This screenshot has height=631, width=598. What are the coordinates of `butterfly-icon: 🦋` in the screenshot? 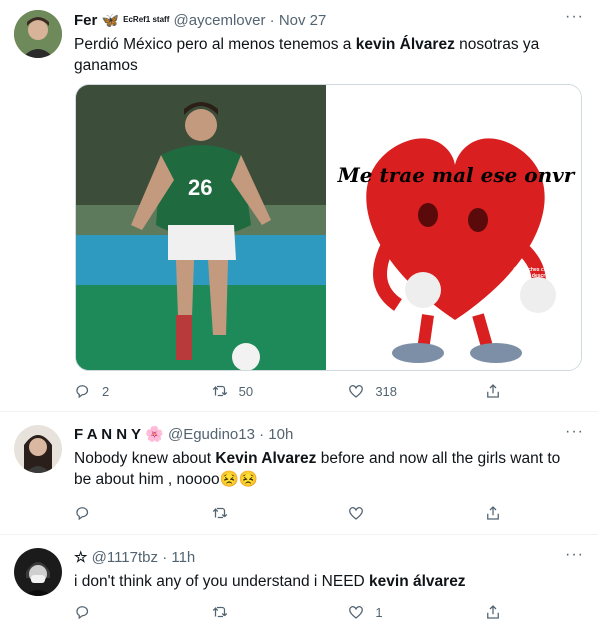 It's located at (110, 20).